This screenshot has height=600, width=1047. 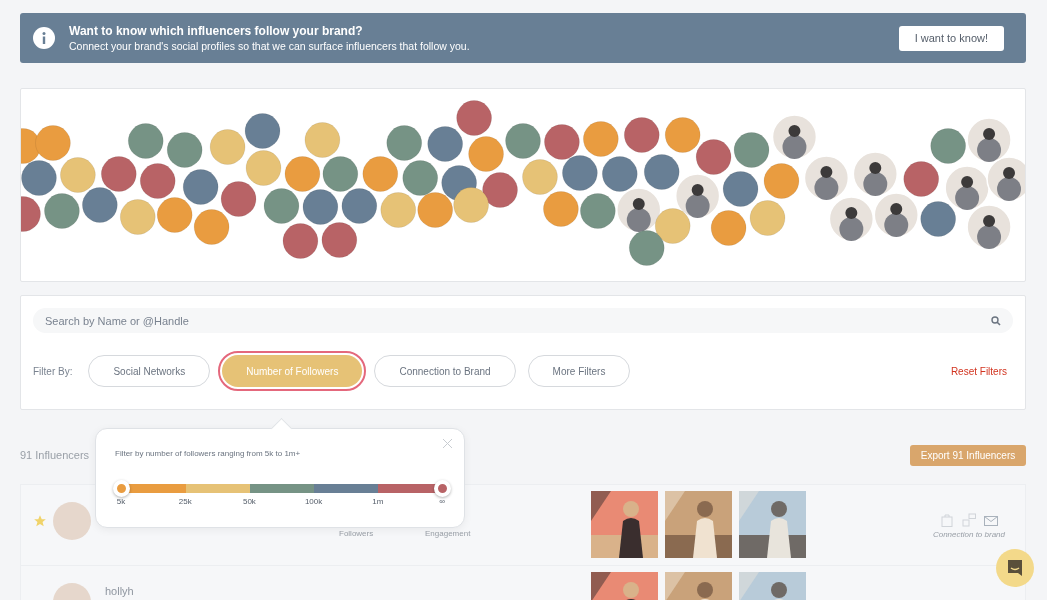 What do you see at coordinates (72, 521) in the screenshot?
I see `avatar` at bounding box center [72, 521].